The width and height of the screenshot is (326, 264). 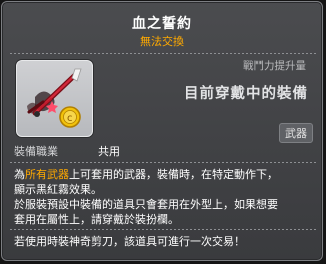 What do you see at coordinates (162, 24) in the screenshot?
I see `item-title: 血之誓約` at bounding box center [162, 24].